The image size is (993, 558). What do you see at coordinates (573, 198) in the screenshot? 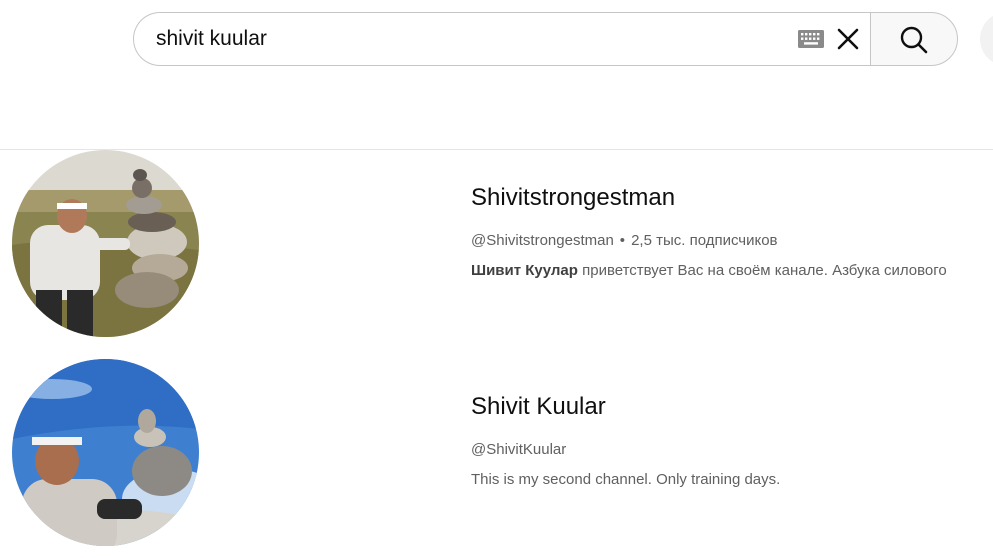
I see `channel-name: Shivitstrongestman` at bounding box center [573, 198].